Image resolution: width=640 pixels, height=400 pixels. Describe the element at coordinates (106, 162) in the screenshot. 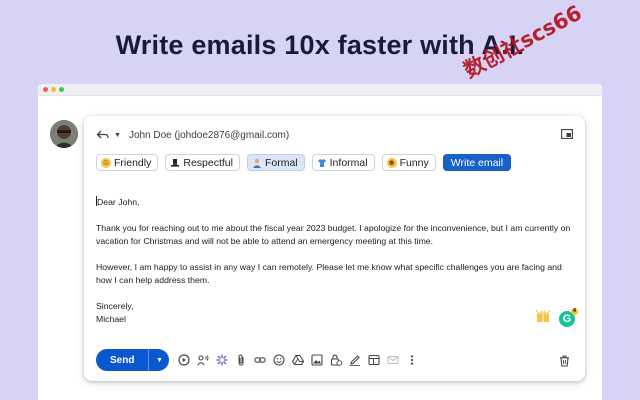

I see `smile-icon: ☺` at that location.